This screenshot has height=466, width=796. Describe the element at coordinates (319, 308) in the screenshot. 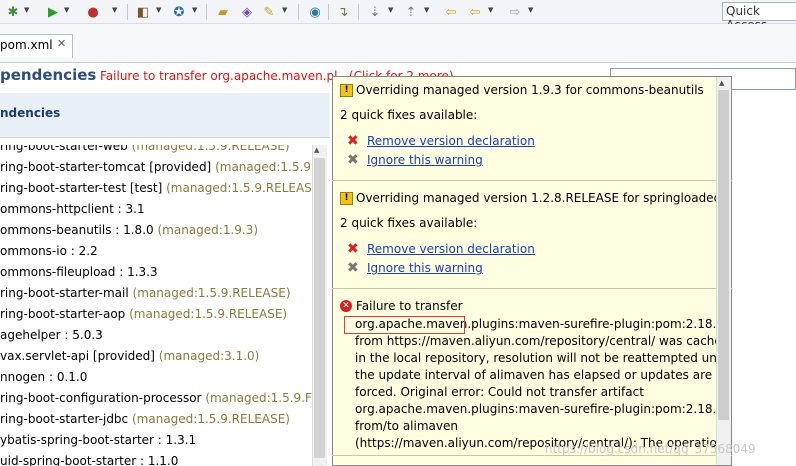

I see `dependencies-scrollbar-thumb` at that location.